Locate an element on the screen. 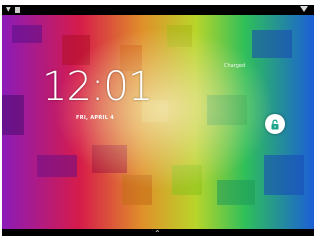  notification-icon: ▼ is located at coordinates (8, 9).